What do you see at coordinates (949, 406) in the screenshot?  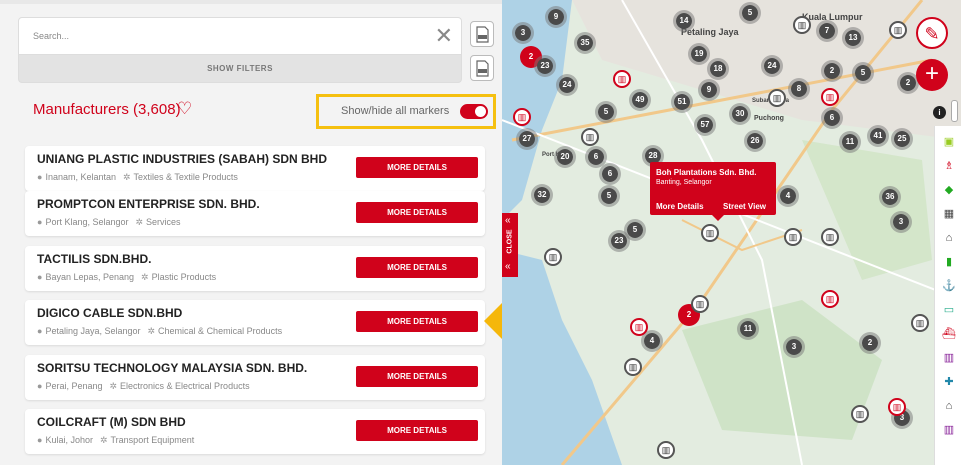 I see `government-icon: ⌂` at bounding box center [949, 406].